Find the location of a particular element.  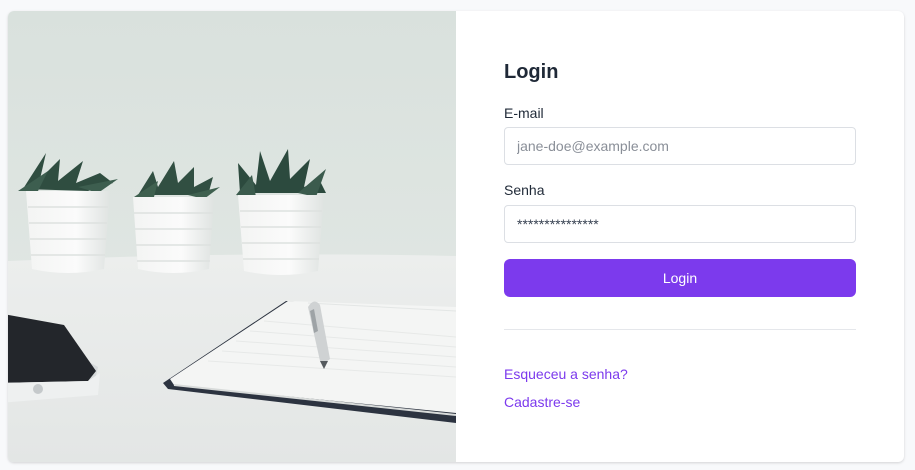

email-label: E-mail is located at coordinates (524, 113).